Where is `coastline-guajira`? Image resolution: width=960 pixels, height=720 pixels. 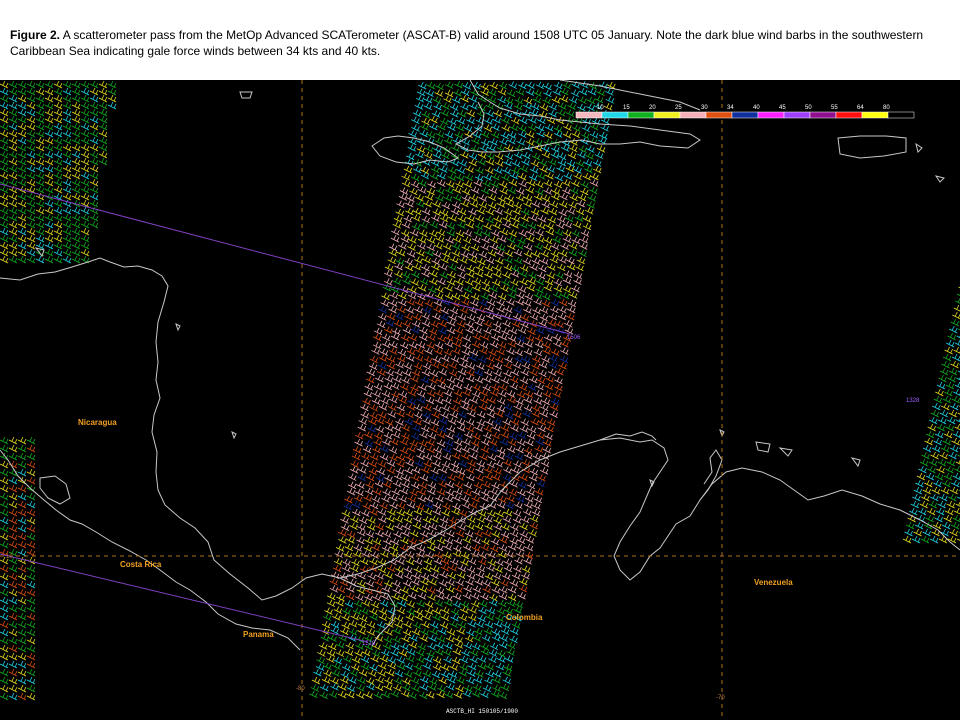
coastline-guajira is located at coordinates (661, 466).